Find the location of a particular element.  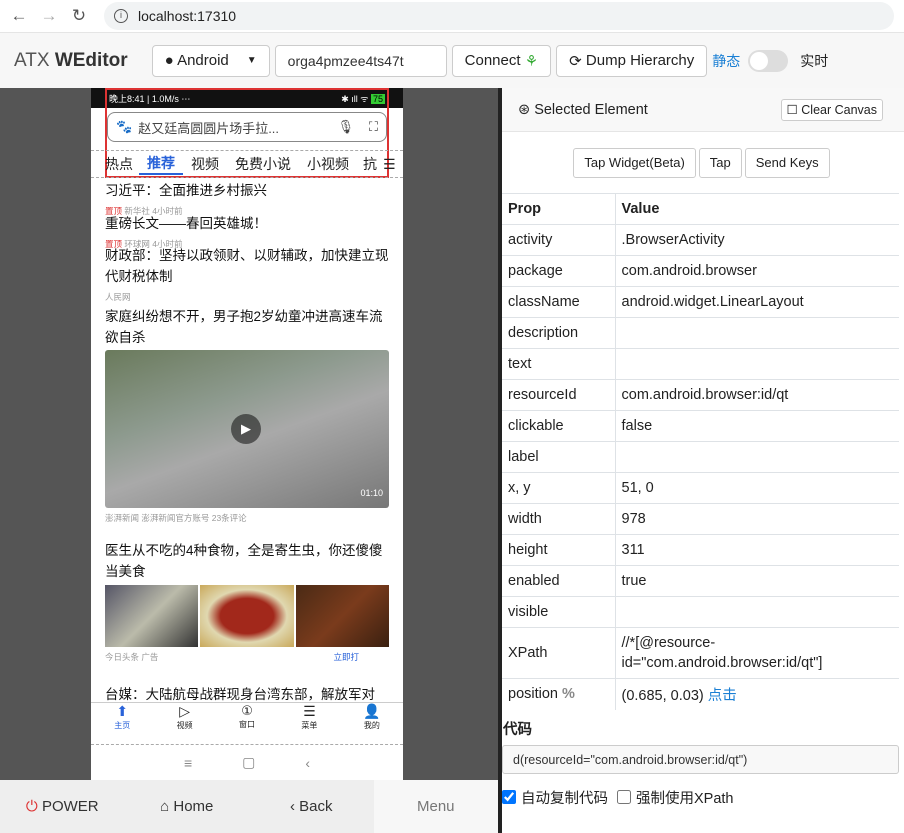

tab-video: 视频 is located at coordinates (205, 164).